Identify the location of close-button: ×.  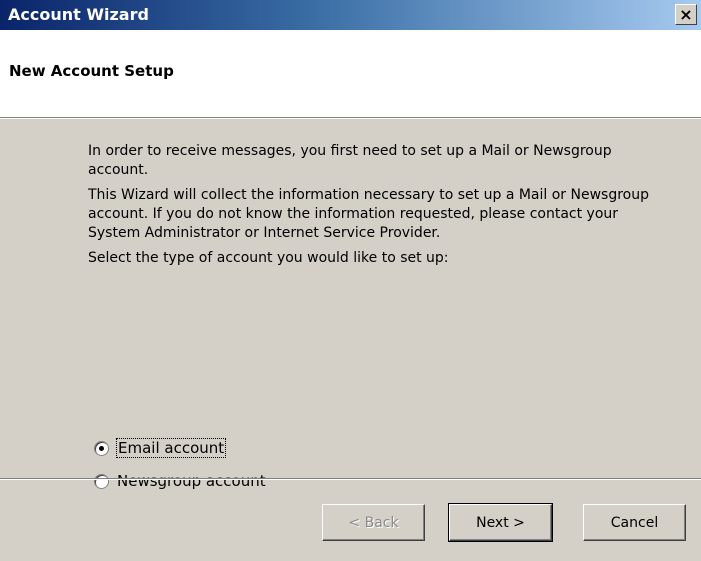
(686, 14).